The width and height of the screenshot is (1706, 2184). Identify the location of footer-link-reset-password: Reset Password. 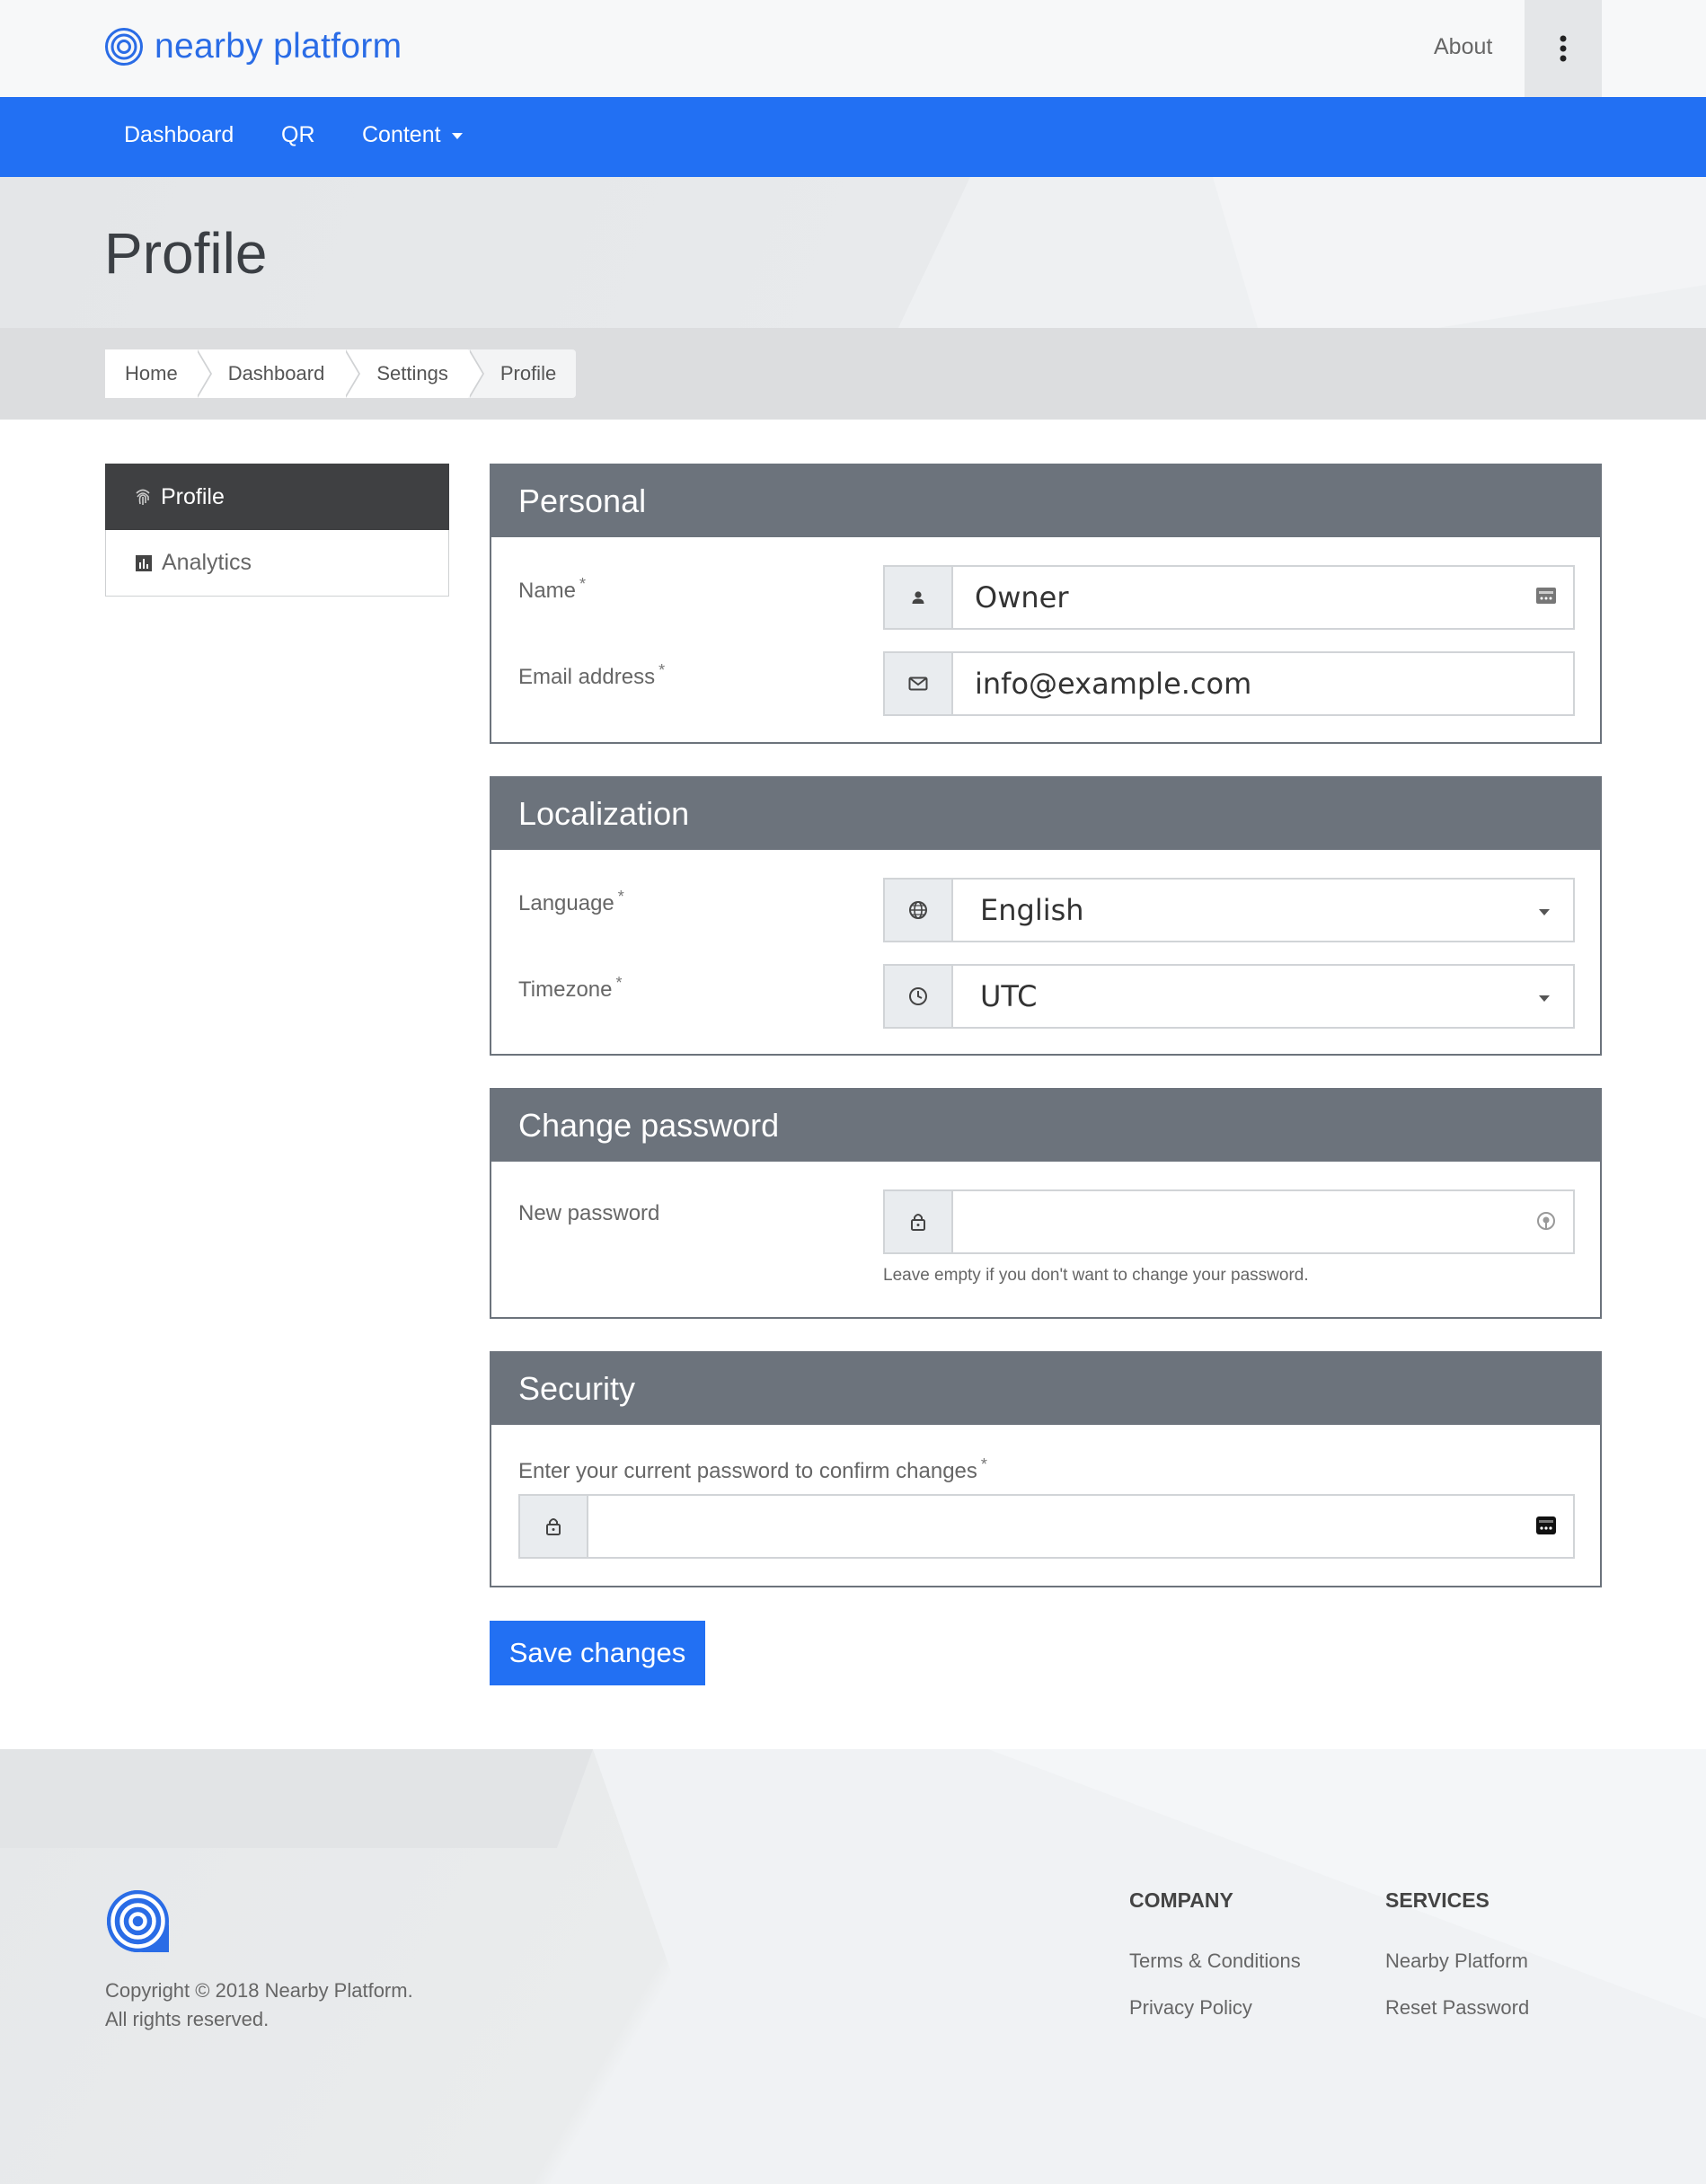
(1457, 2008).